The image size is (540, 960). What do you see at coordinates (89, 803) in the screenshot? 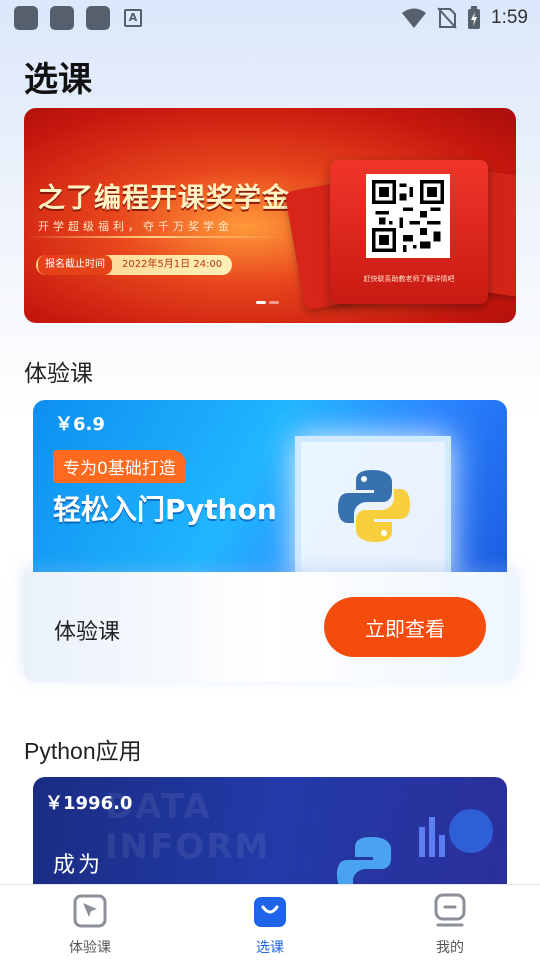
I see `course-price: ￥1996.0` at bounding box center [89, 803].